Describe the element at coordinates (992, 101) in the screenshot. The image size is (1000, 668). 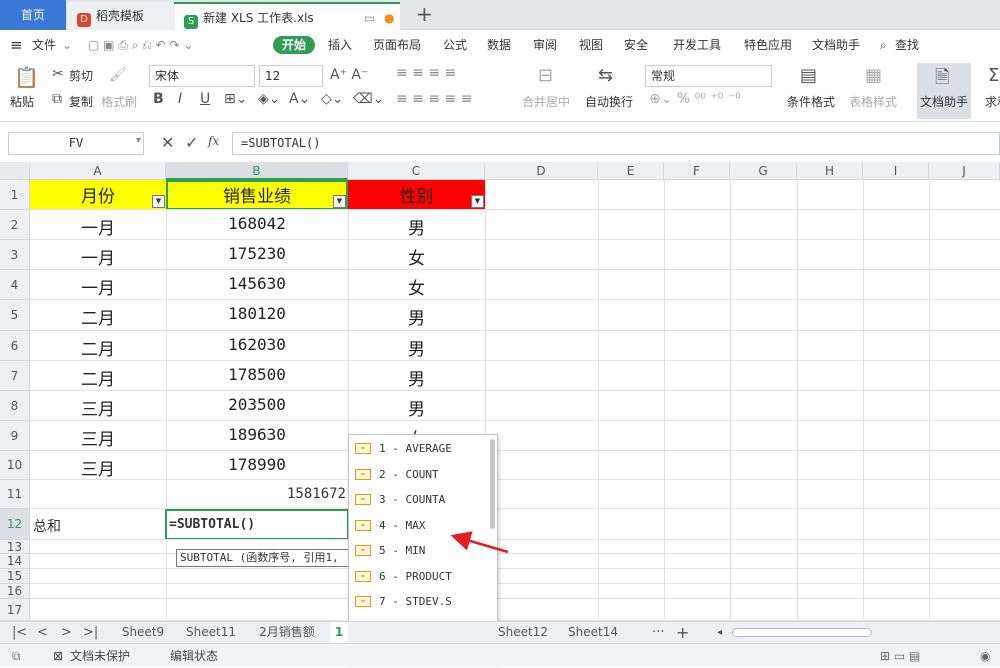
I see `sum-button: 求和` at that location.